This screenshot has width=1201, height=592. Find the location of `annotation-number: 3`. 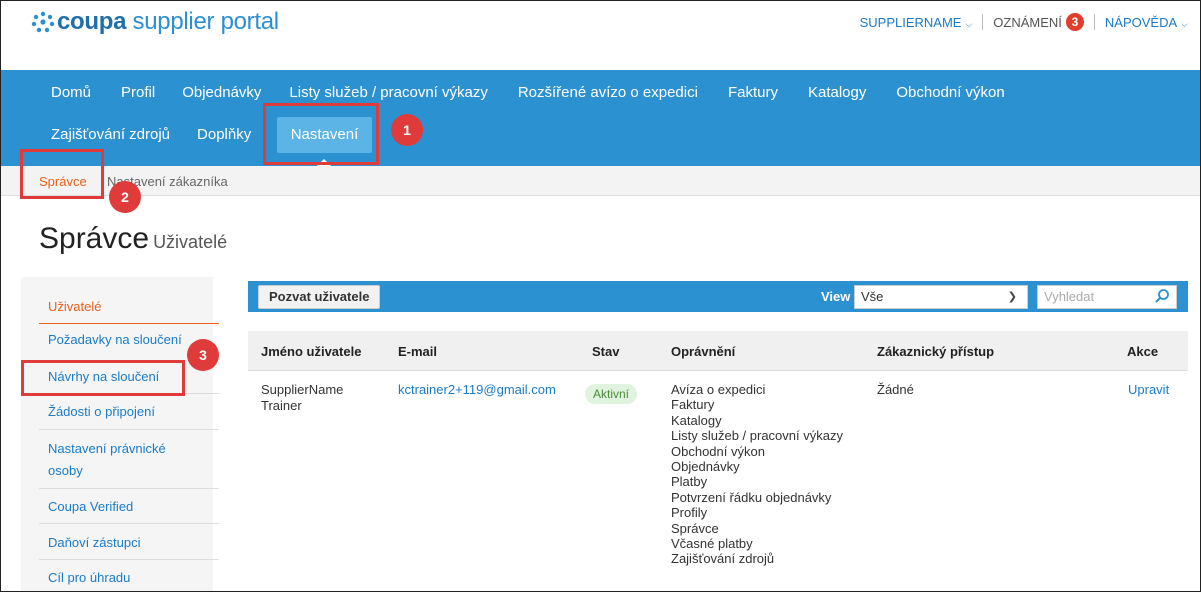

annotation-number: 3 is located at coordinates (203, 355).